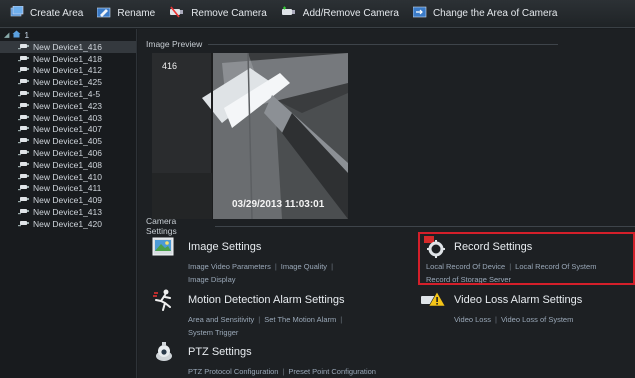 The width and height of the screenshot is (635, 378). What do you see at coordinates (229, 13) in the screenshot?
I see `remove-camera-label: Remove Camera` at bounding box center [229, 13].